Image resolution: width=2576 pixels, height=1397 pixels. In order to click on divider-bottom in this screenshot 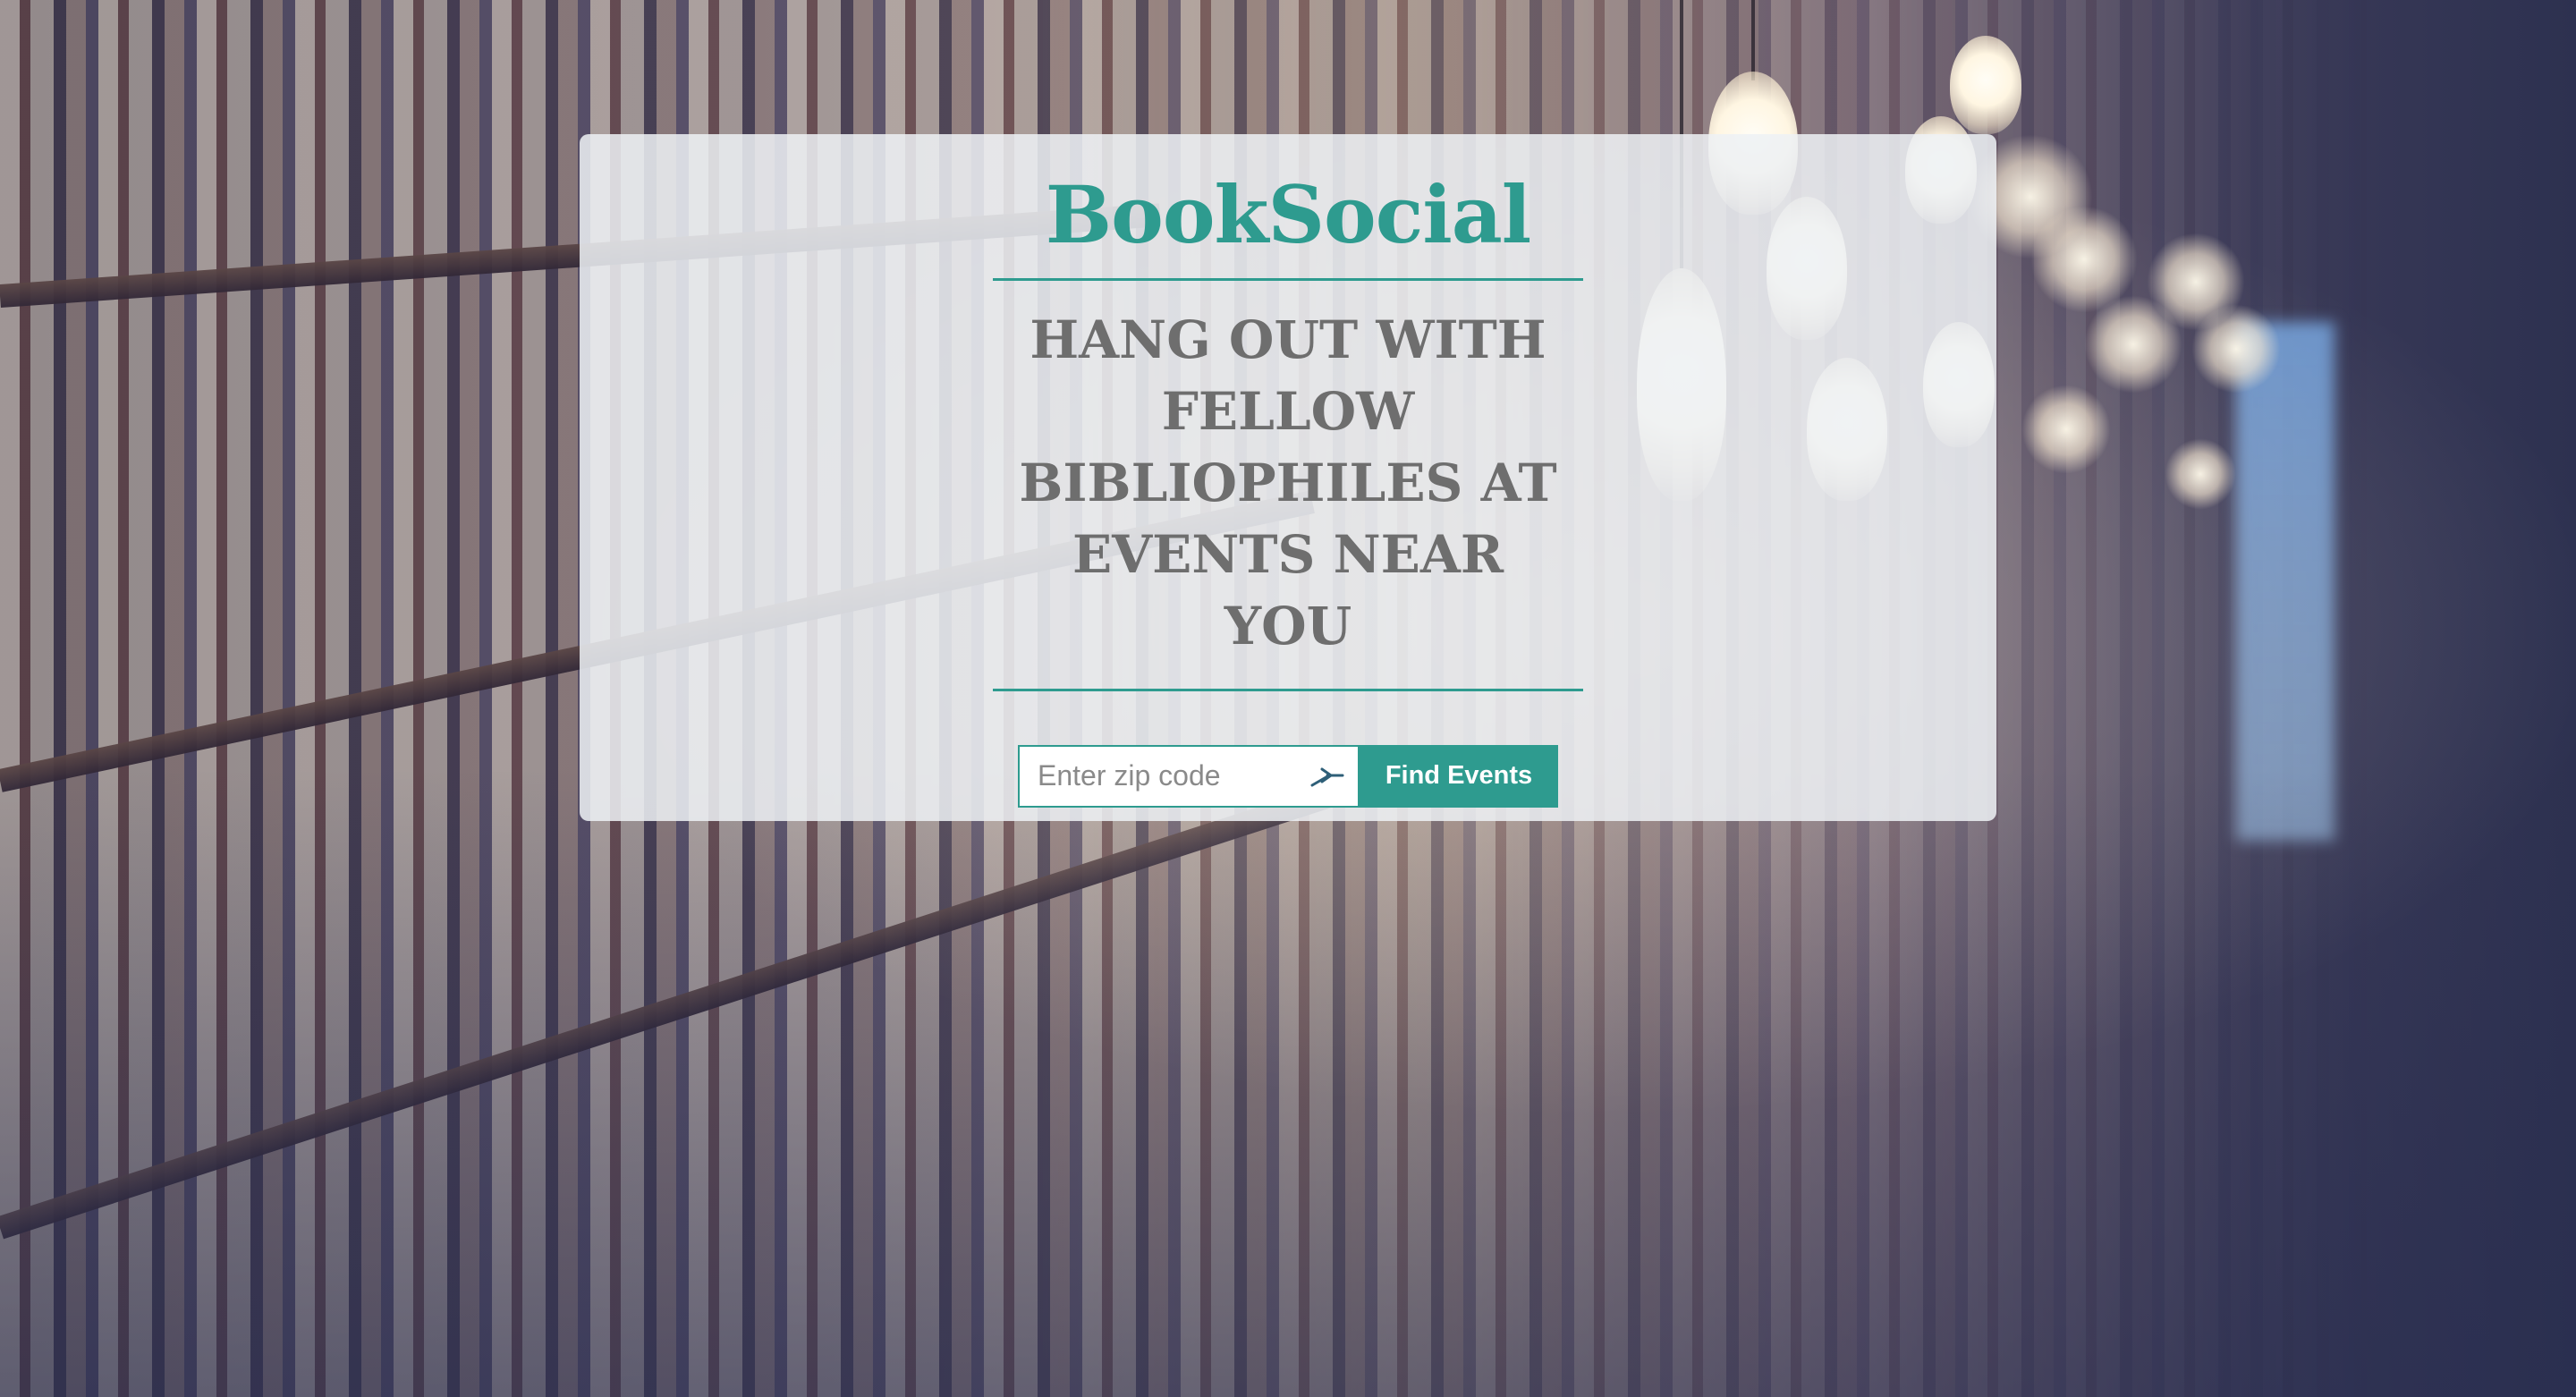, I will do `click(1288, 689)`.